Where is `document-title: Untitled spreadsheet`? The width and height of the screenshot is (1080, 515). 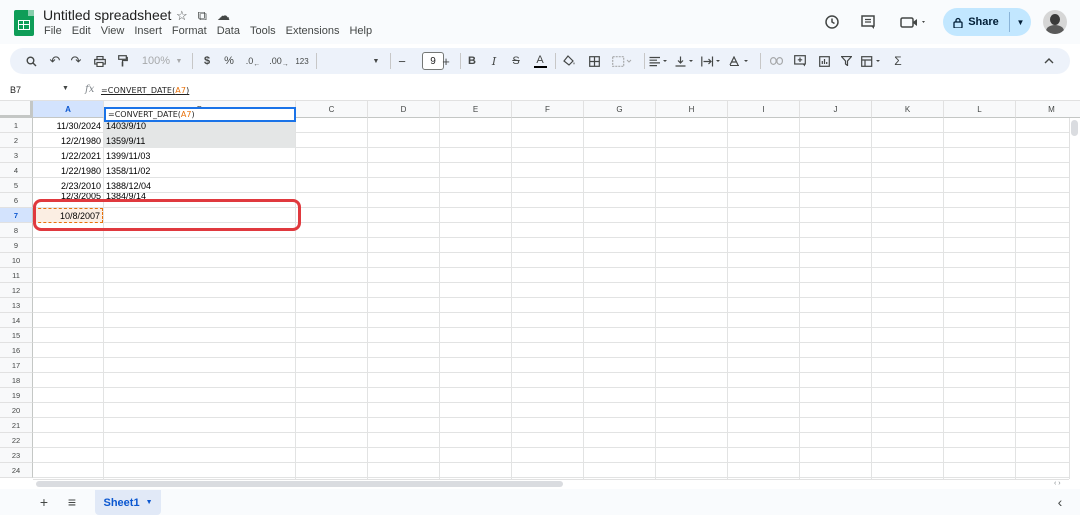
document-title: Untitled spreadsheet is located at coordinates (107, 15).